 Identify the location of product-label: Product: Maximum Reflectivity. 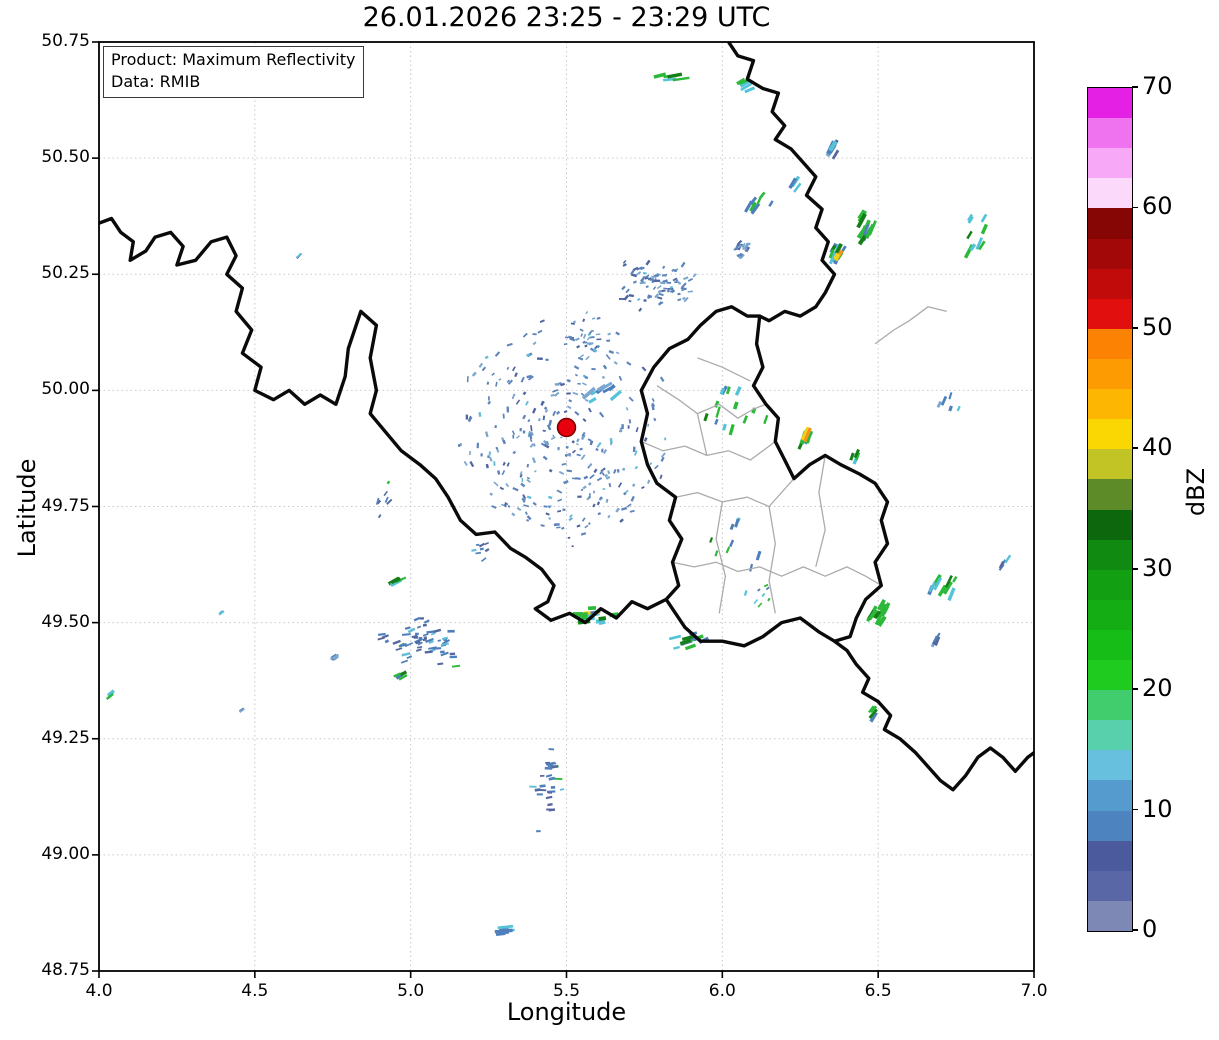
(233, 59).